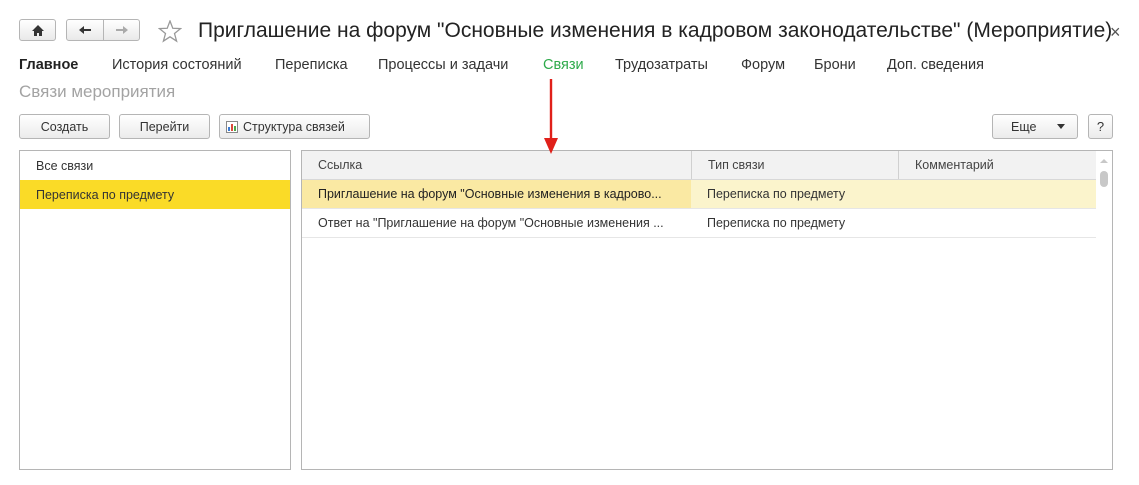 The image size is (1139, 485). I want to click on tab-correspondence: Переписка, so click(311, 65).